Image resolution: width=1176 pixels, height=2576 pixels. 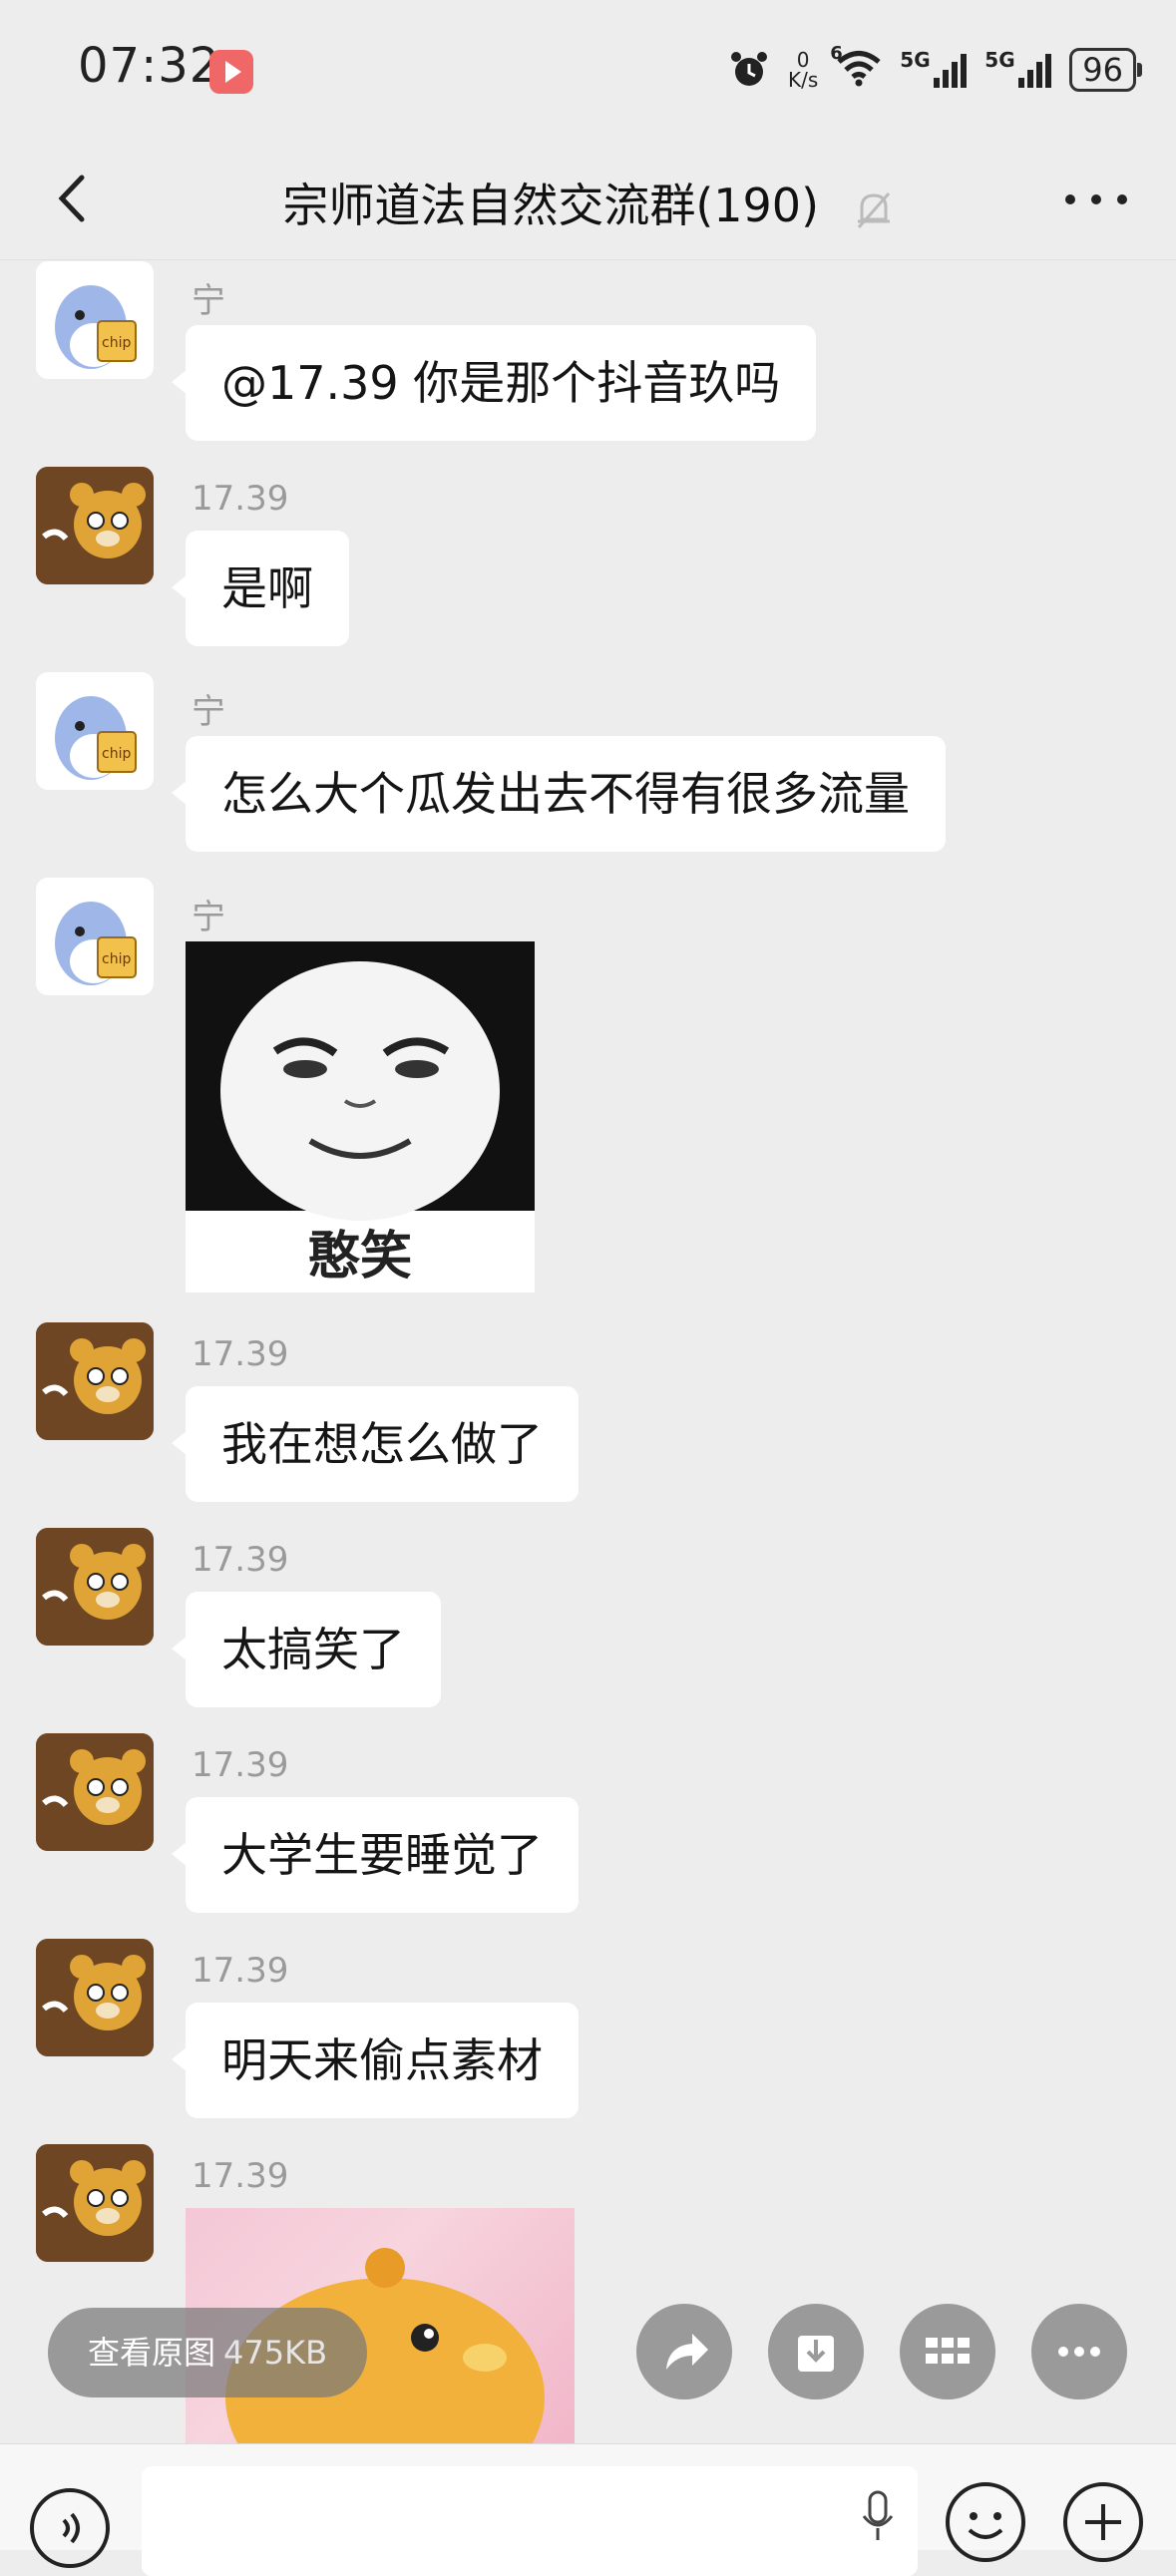 I want to click on message-input, so click(x=530, y=2521).